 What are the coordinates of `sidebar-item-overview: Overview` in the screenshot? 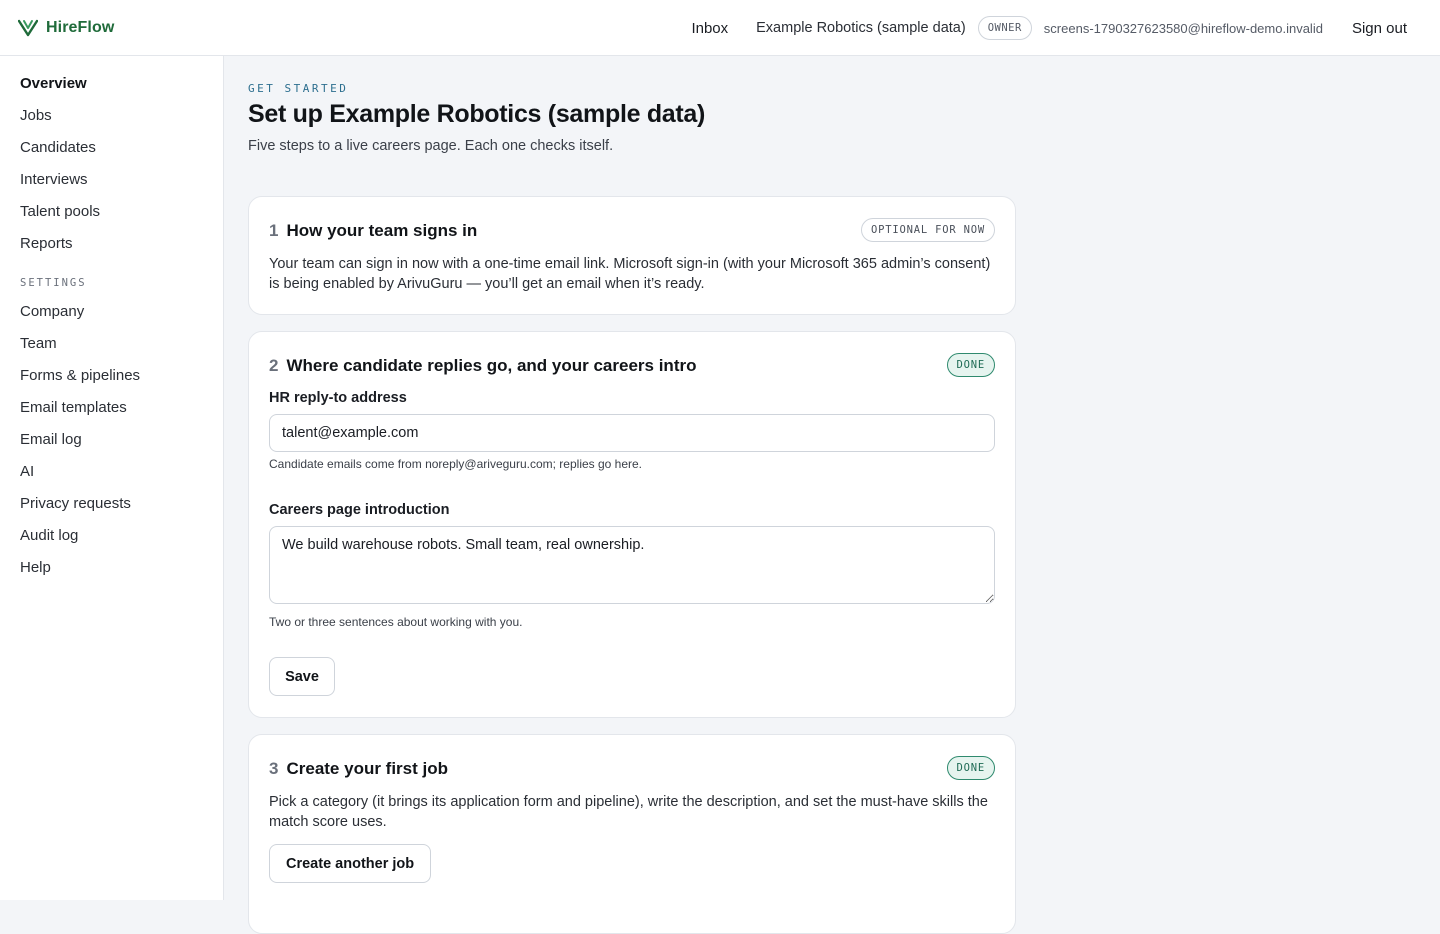 It's located at (53, 83).